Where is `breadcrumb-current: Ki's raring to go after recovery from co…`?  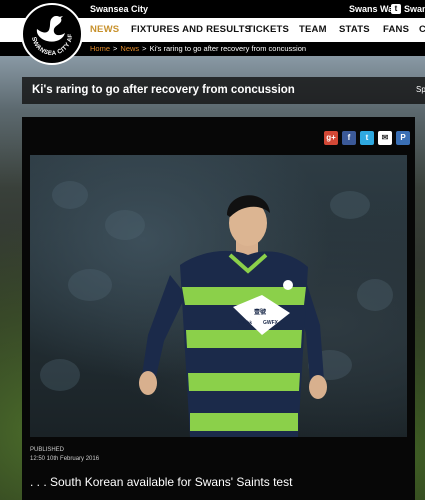 breadcrumb-current: Ki's raring to go after recovery from co… is located at coordinates (228, 48).